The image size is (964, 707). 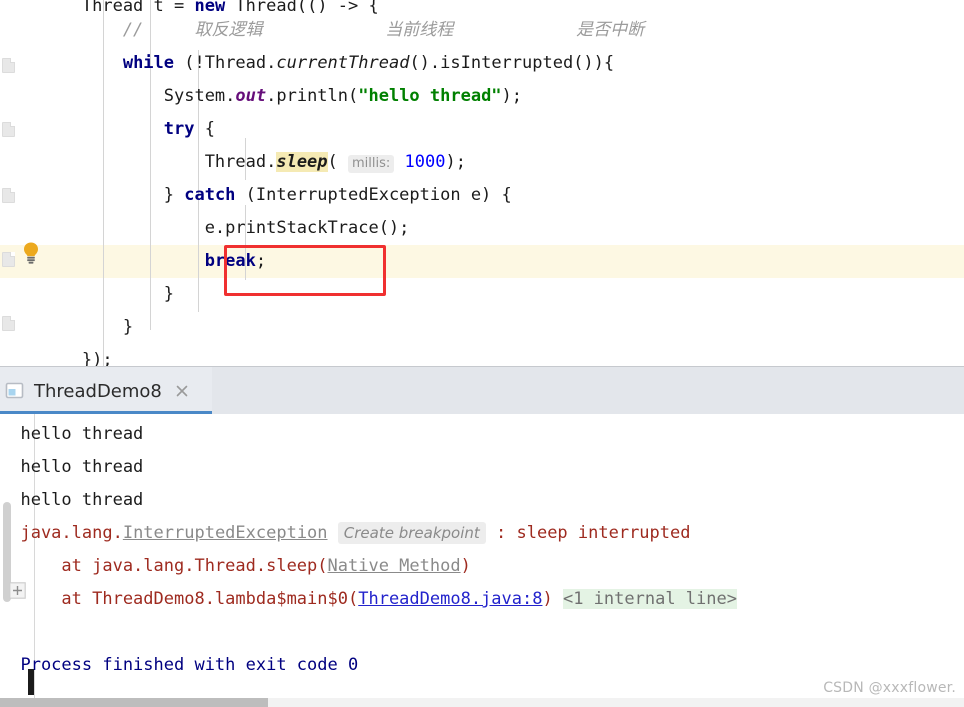 What do you see at coordinates (138, 162) in the screenshot?
I see `code-token: Thread.` at bounding box center [138, 162].